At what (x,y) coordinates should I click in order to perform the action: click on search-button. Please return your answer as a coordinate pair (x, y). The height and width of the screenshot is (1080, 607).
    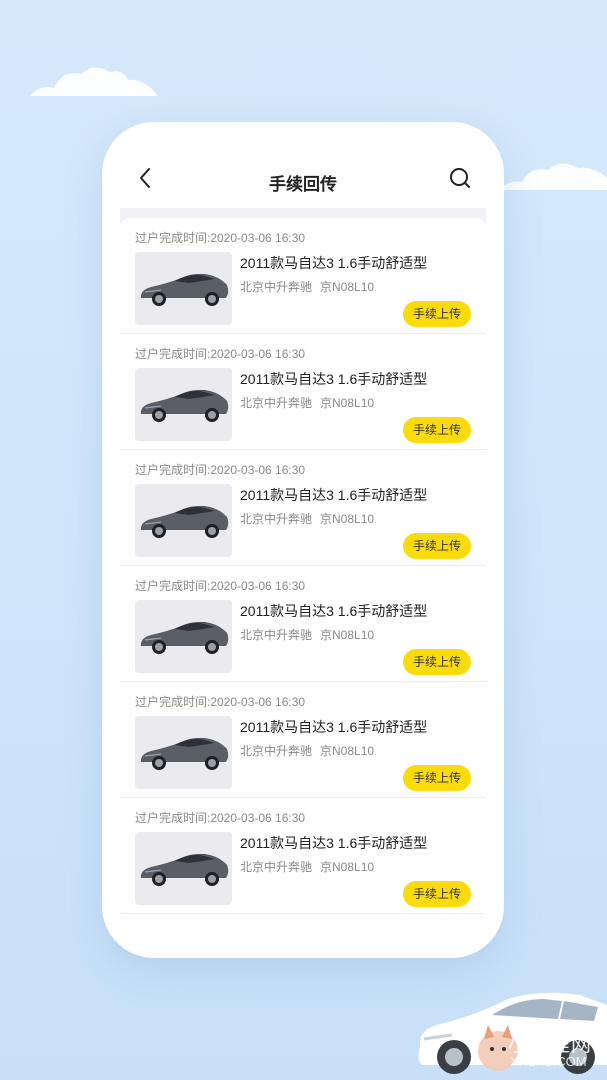
    Looking at the image, I should click on (460, 178).